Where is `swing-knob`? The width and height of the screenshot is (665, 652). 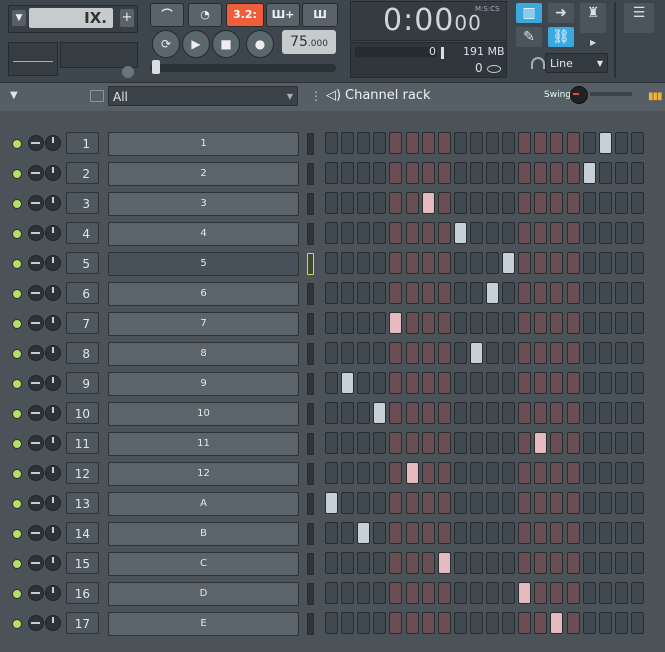 swing-knob is located at coordinates (579, 95).